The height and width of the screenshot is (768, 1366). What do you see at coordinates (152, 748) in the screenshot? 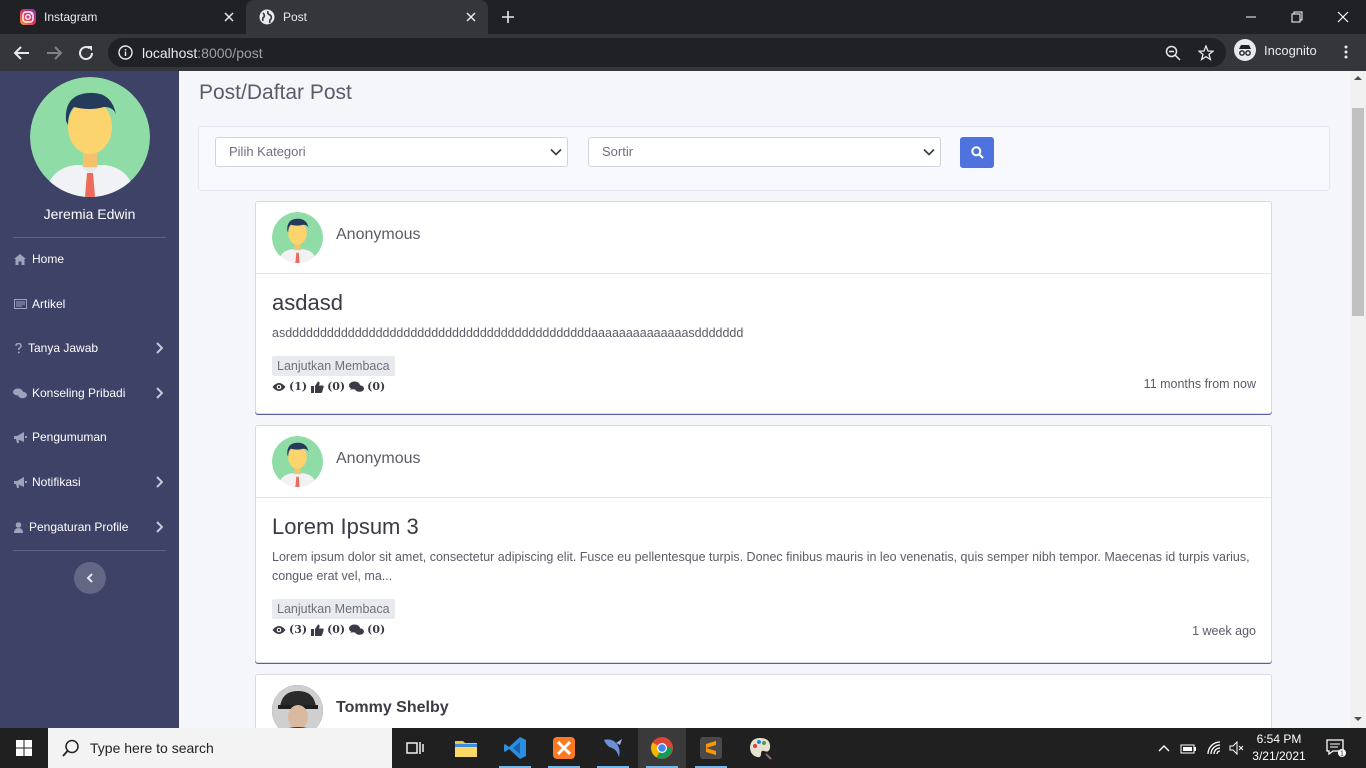
I see `taskbar-search-placeholder: Type here to search` at bounding box center [152, 748].